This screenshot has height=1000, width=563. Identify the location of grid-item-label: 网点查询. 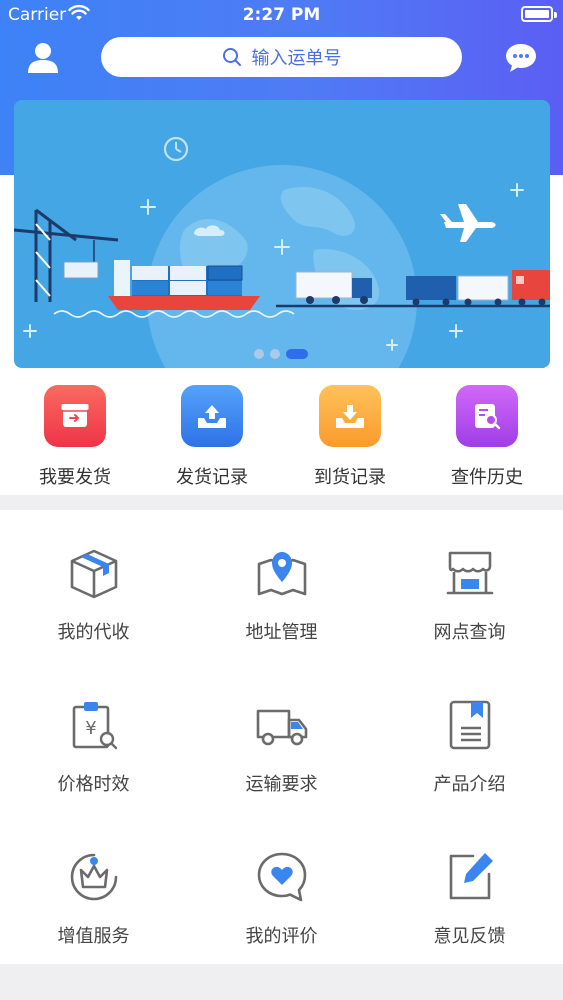
(469, 632).